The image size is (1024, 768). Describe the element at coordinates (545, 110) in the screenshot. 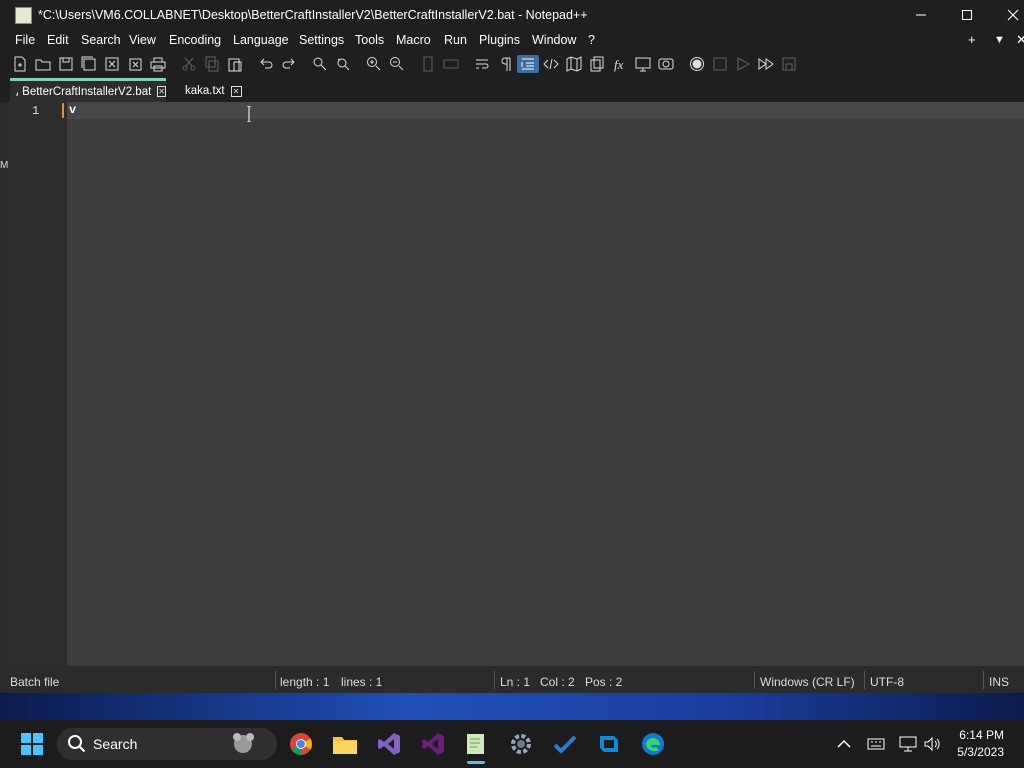

I see `current-line-highlight` at that location.